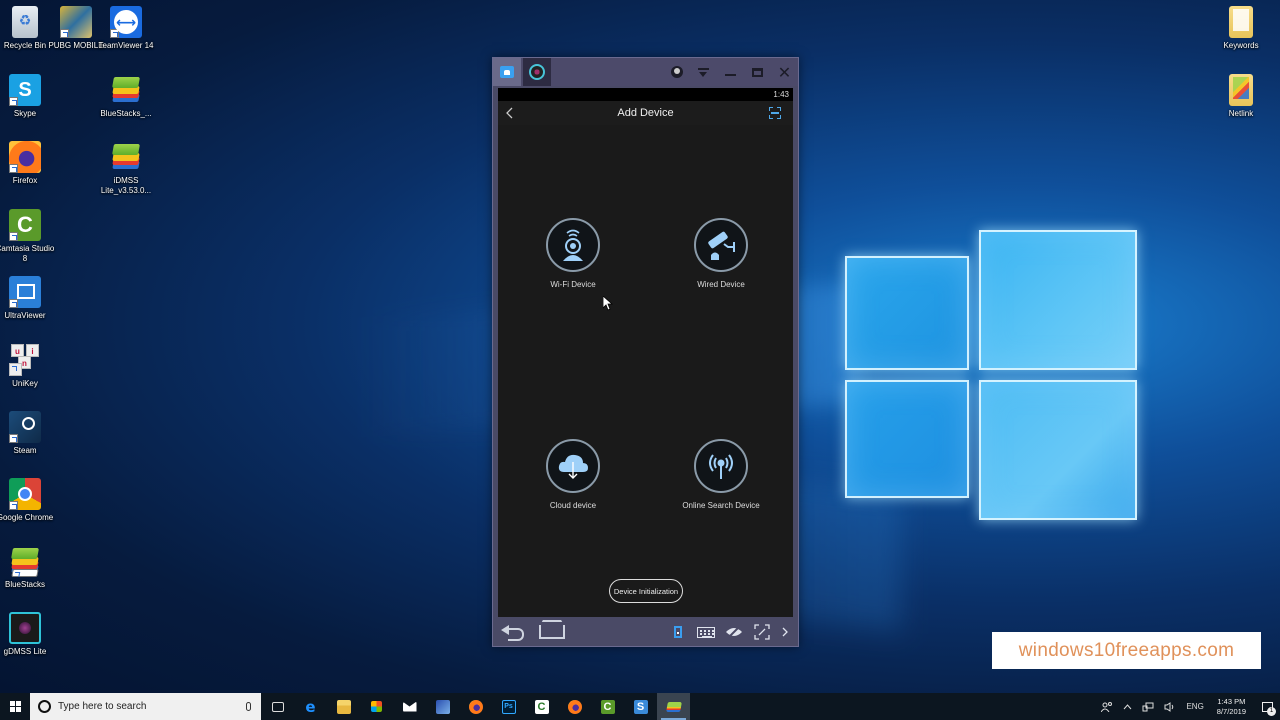  Describe the element at coordinates (730, 72) in the screenshot. I see `minimize-button` at that location.